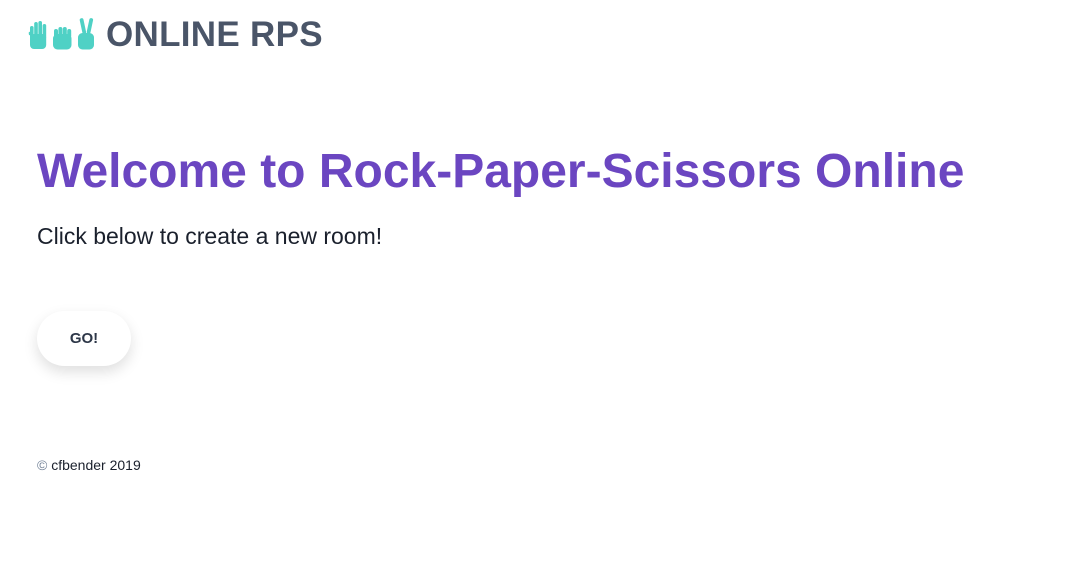 Image resolution: width=1080 pixels, height=564 pixels. I want to click on site-header: ONLINE RPS, so click(175, 34).